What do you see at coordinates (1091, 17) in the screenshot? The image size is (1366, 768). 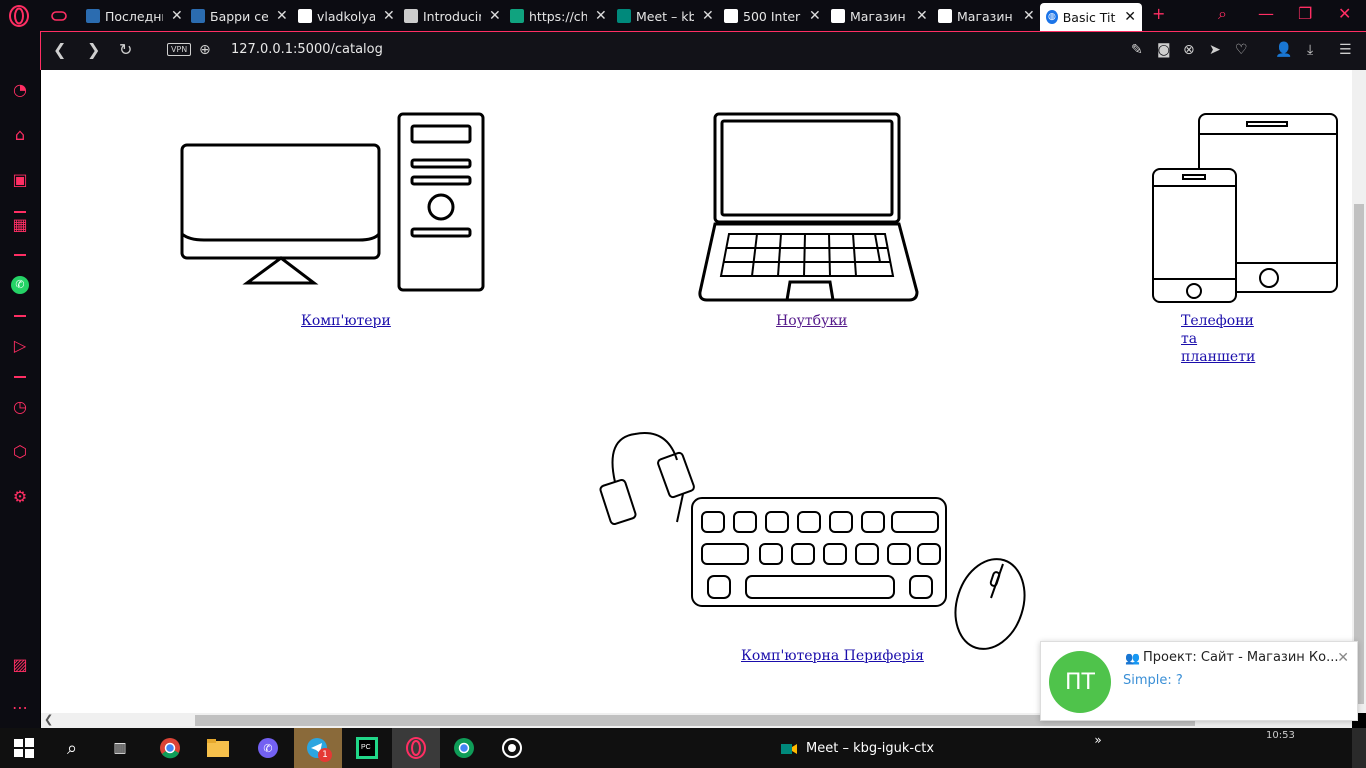 I see `tab-active: ◍ Basic Title ✕` at bounding box center [1091, 17].